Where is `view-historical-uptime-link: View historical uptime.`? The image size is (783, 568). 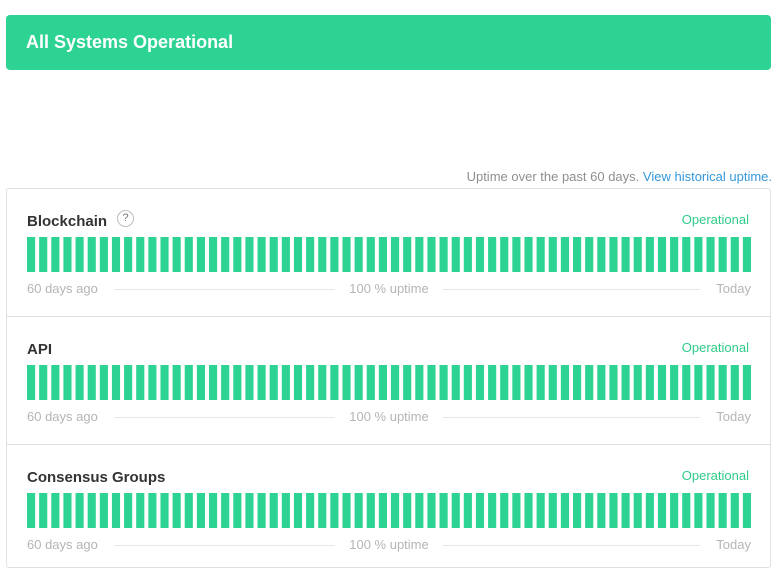 view-historical-uptime-link: View historical uptime. is located at coordinates (707, 176).